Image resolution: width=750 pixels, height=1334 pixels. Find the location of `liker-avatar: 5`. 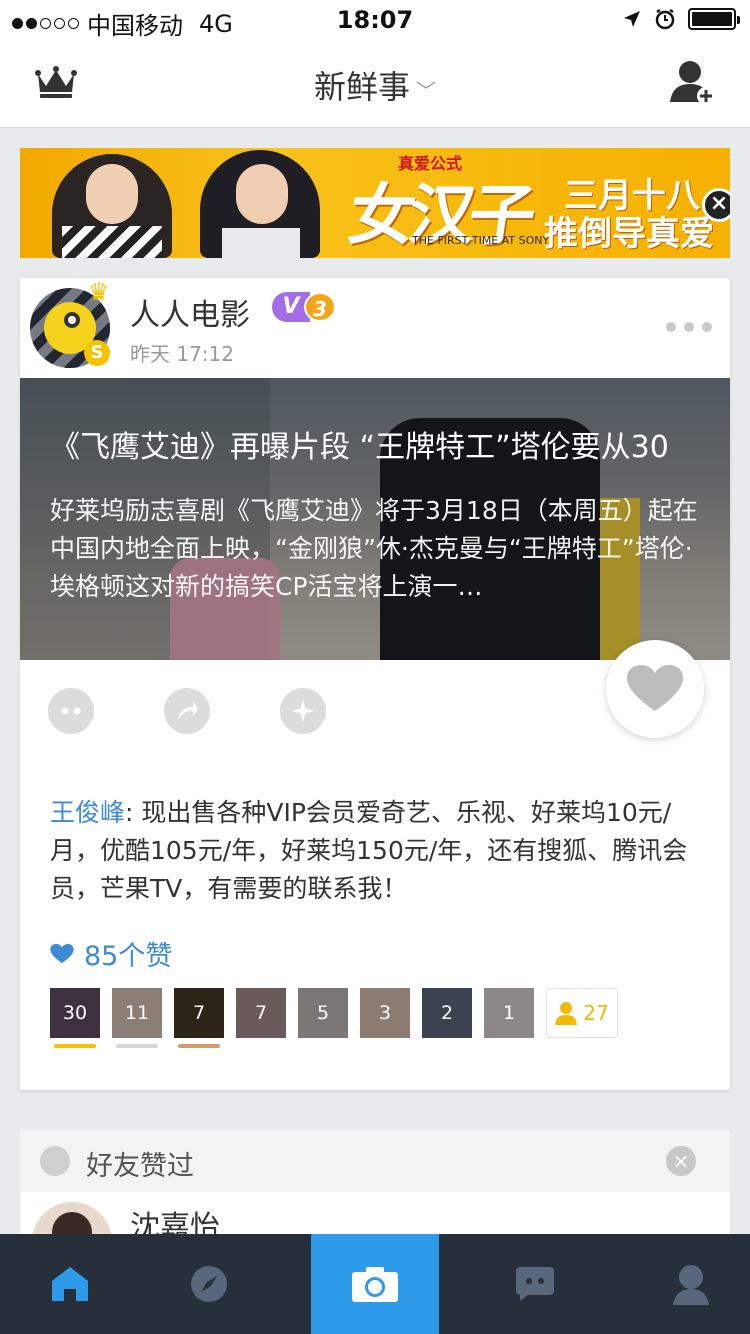

liker-avatar: 5 is located at coordinates (323, 1013).